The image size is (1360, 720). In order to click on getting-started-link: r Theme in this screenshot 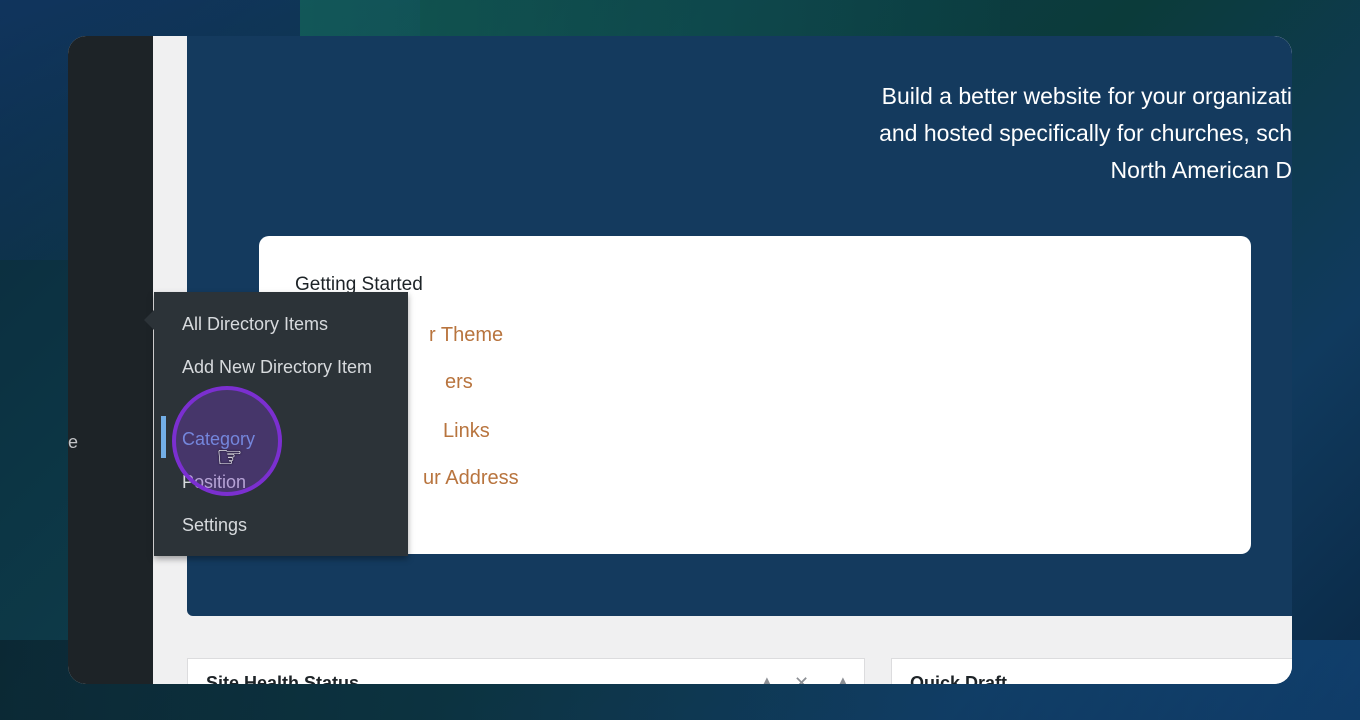, I will do `click(466, 335)`.